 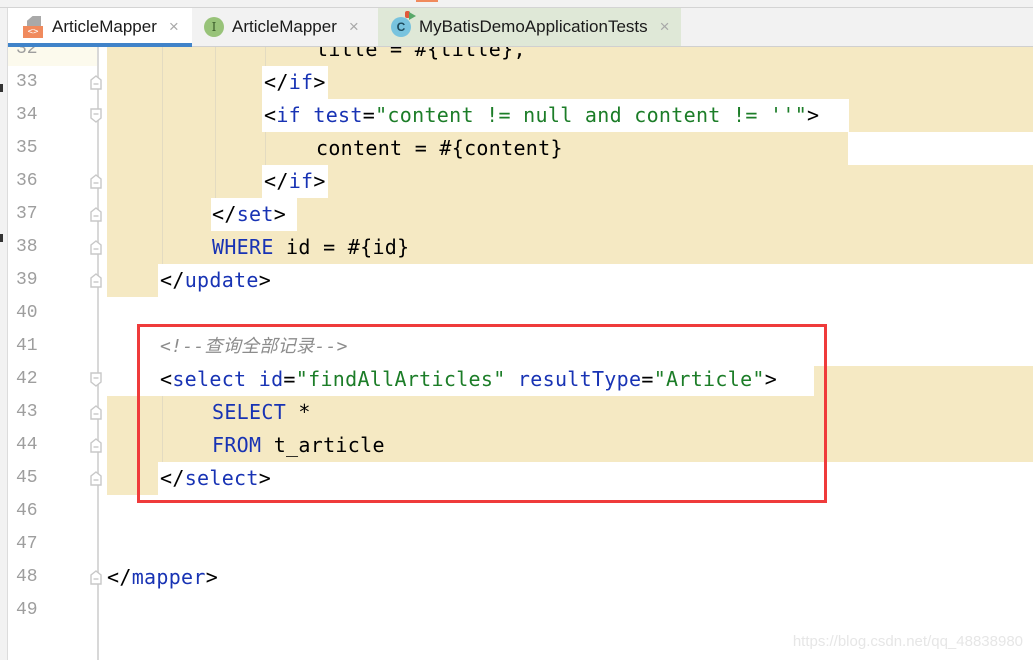 I want to click on line-number: 44, so click(x=27, y=445).